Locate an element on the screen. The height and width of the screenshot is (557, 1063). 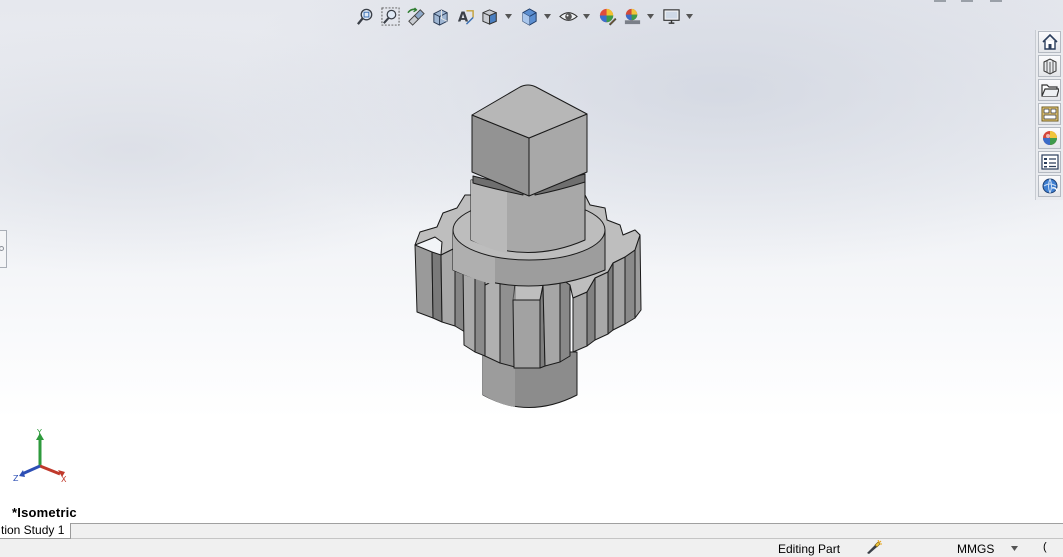
hide-show-items-dropdown is located at coordinates (586, 16).